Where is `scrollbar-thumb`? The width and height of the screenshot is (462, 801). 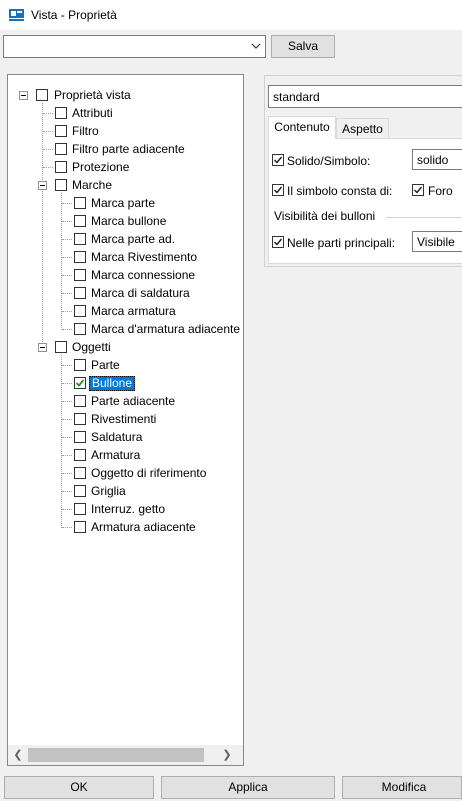 scrollbar-thumb is located at coordinates (116, 755).